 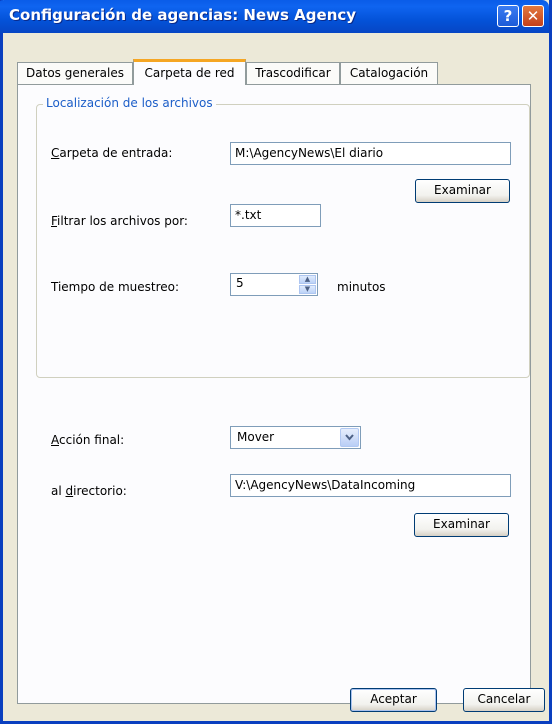 What do you see at coordinates (183, 15) in the screenshot?
I see `window-title: Configuración de agencias: News Agency` at bounding box center [183, 15].